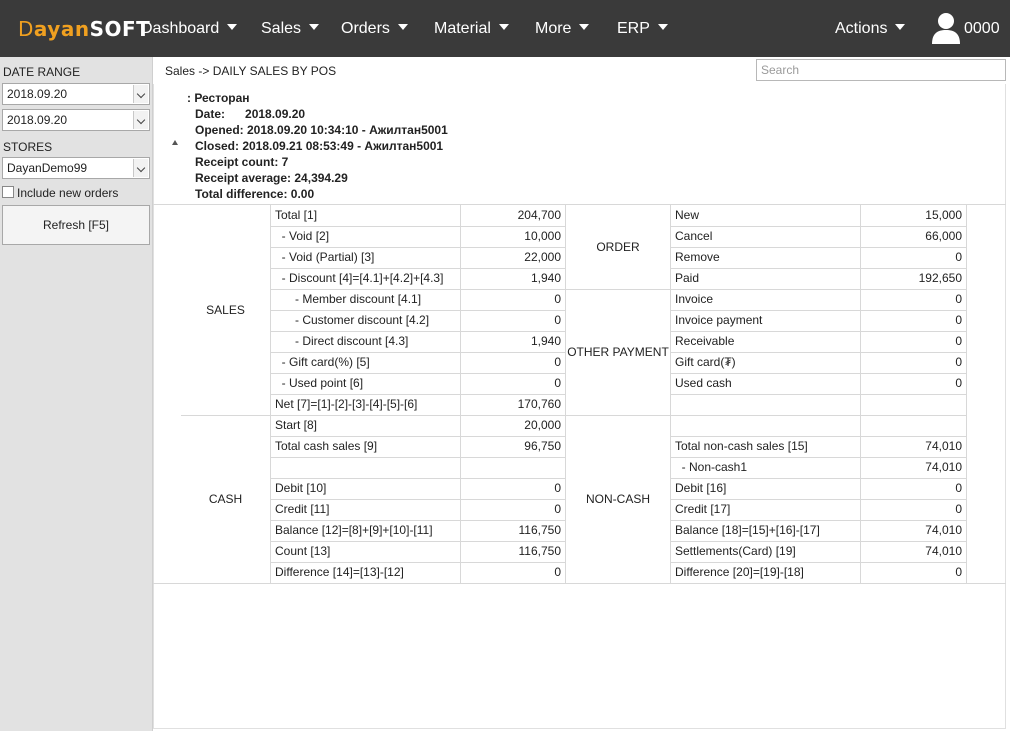 The width and height of the screenshot is (1010, 731). What do you see at coordinates (870, 29) in the screenshot?
I see `actions-menu: Actions` at bounding box center [870, 29].